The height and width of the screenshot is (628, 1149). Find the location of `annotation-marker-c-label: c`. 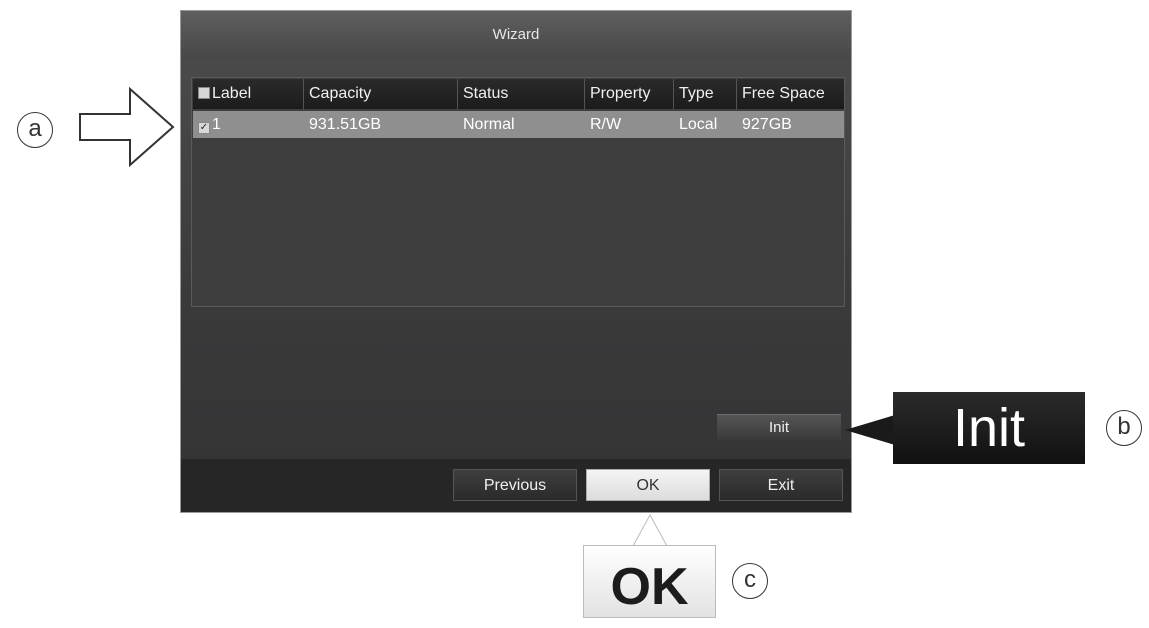

annotation-marker-c-label: c is located at coordinates (750, 579).